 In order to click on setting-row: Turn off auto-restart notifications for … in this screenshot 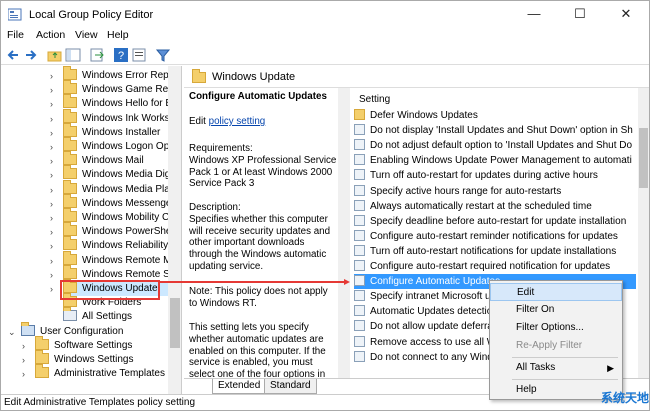, I will do `click(495, 251)`.